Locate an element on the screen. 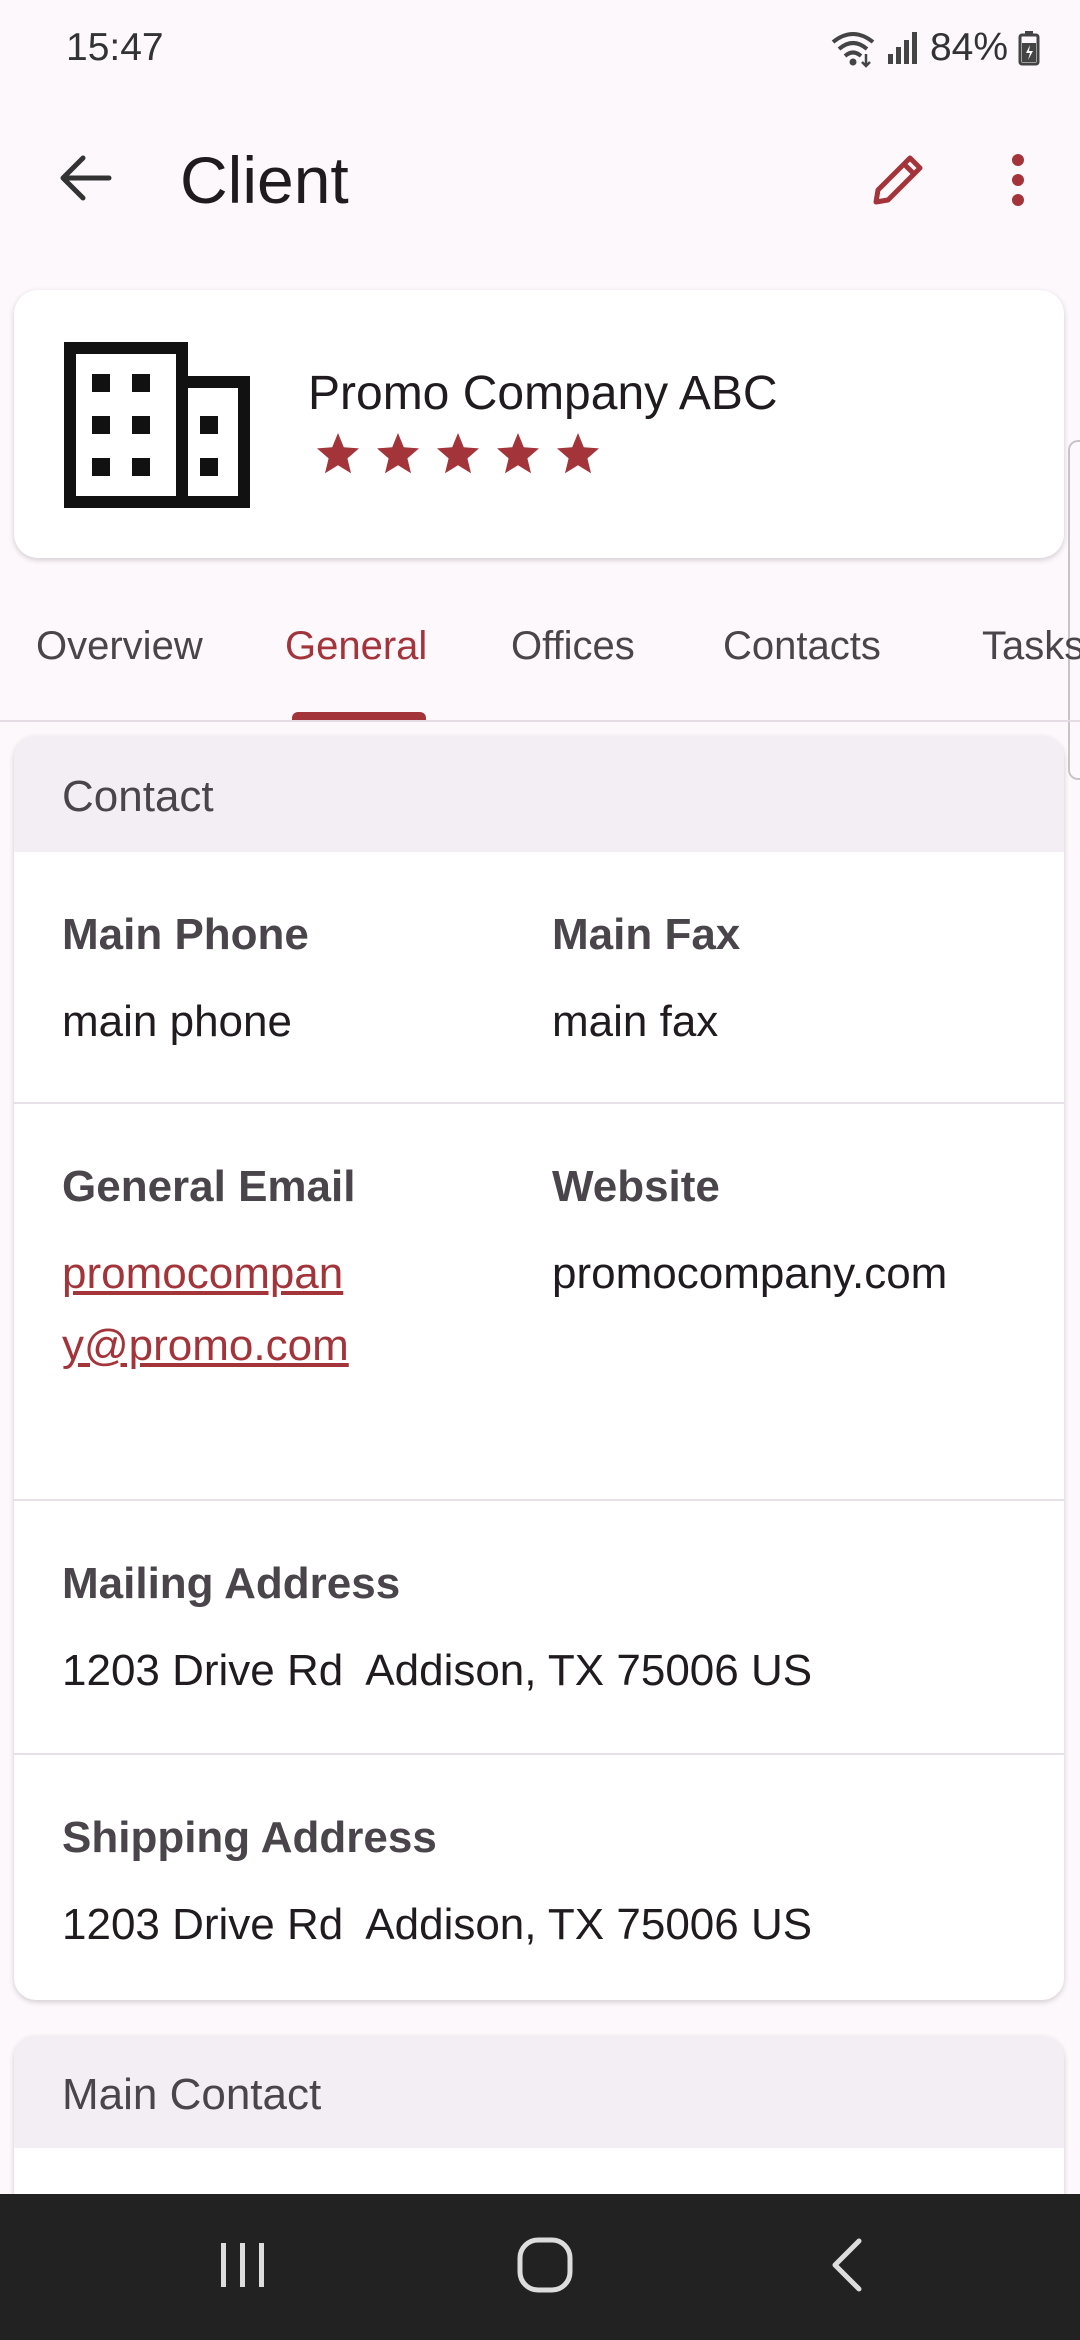 Image resolution: width=1080 pixels, height=2340 pixels. general-email-link: promocompany@promo.com is located at coordinates (212, 1310).